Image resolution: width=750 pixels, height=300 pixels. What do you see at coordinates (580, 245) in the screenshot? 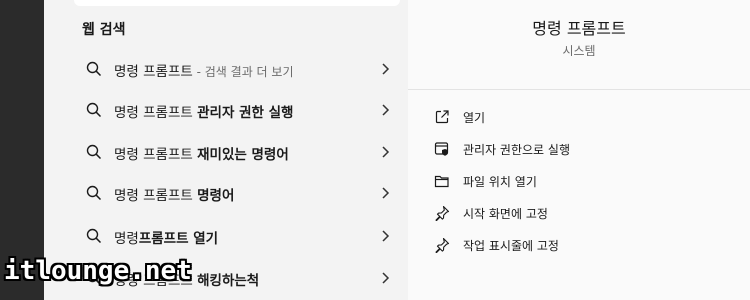
I see `action-pin-to-taskbar: 작업 표시줄에 고정` at bounding box center [580, 245].